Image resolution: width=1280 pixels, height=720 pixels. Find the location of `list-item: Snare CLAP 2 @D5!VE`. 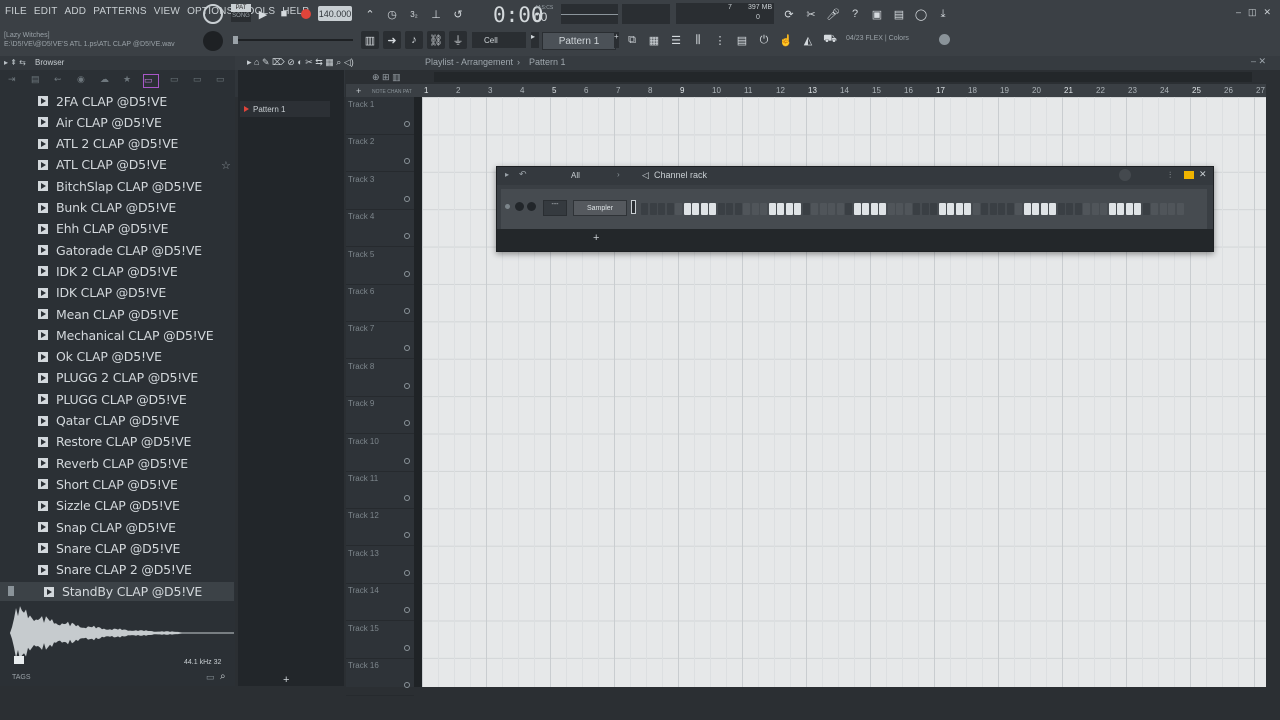

list-item: Snare CLAP 2 @D5!VE is located at coordinates (115, 570).